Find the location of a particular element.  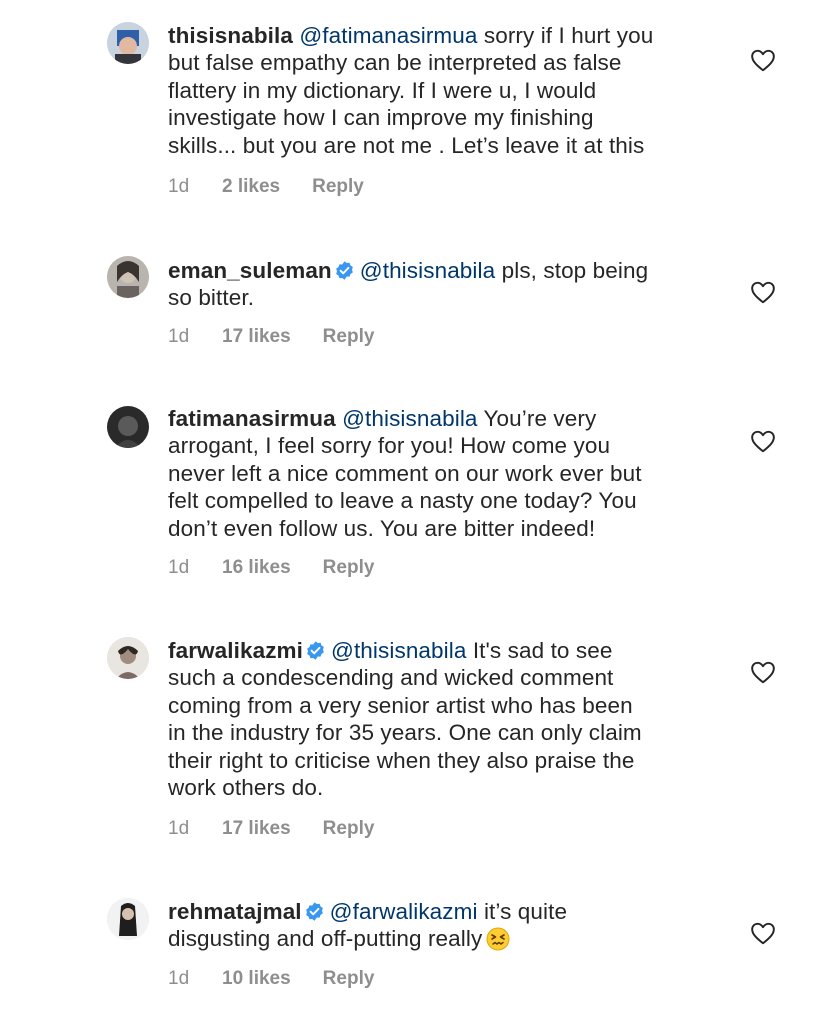

likes-count: 16 likes is located at coordinates (256, 568).